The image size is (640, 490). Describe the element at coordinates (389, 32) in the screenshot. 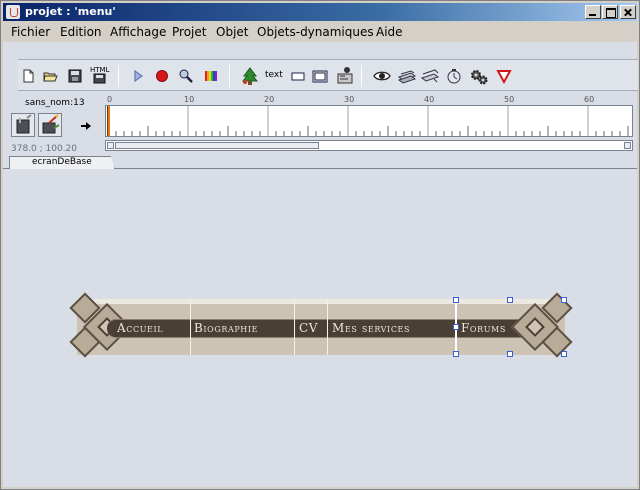

I see `menu-aide: Aide` at that location.